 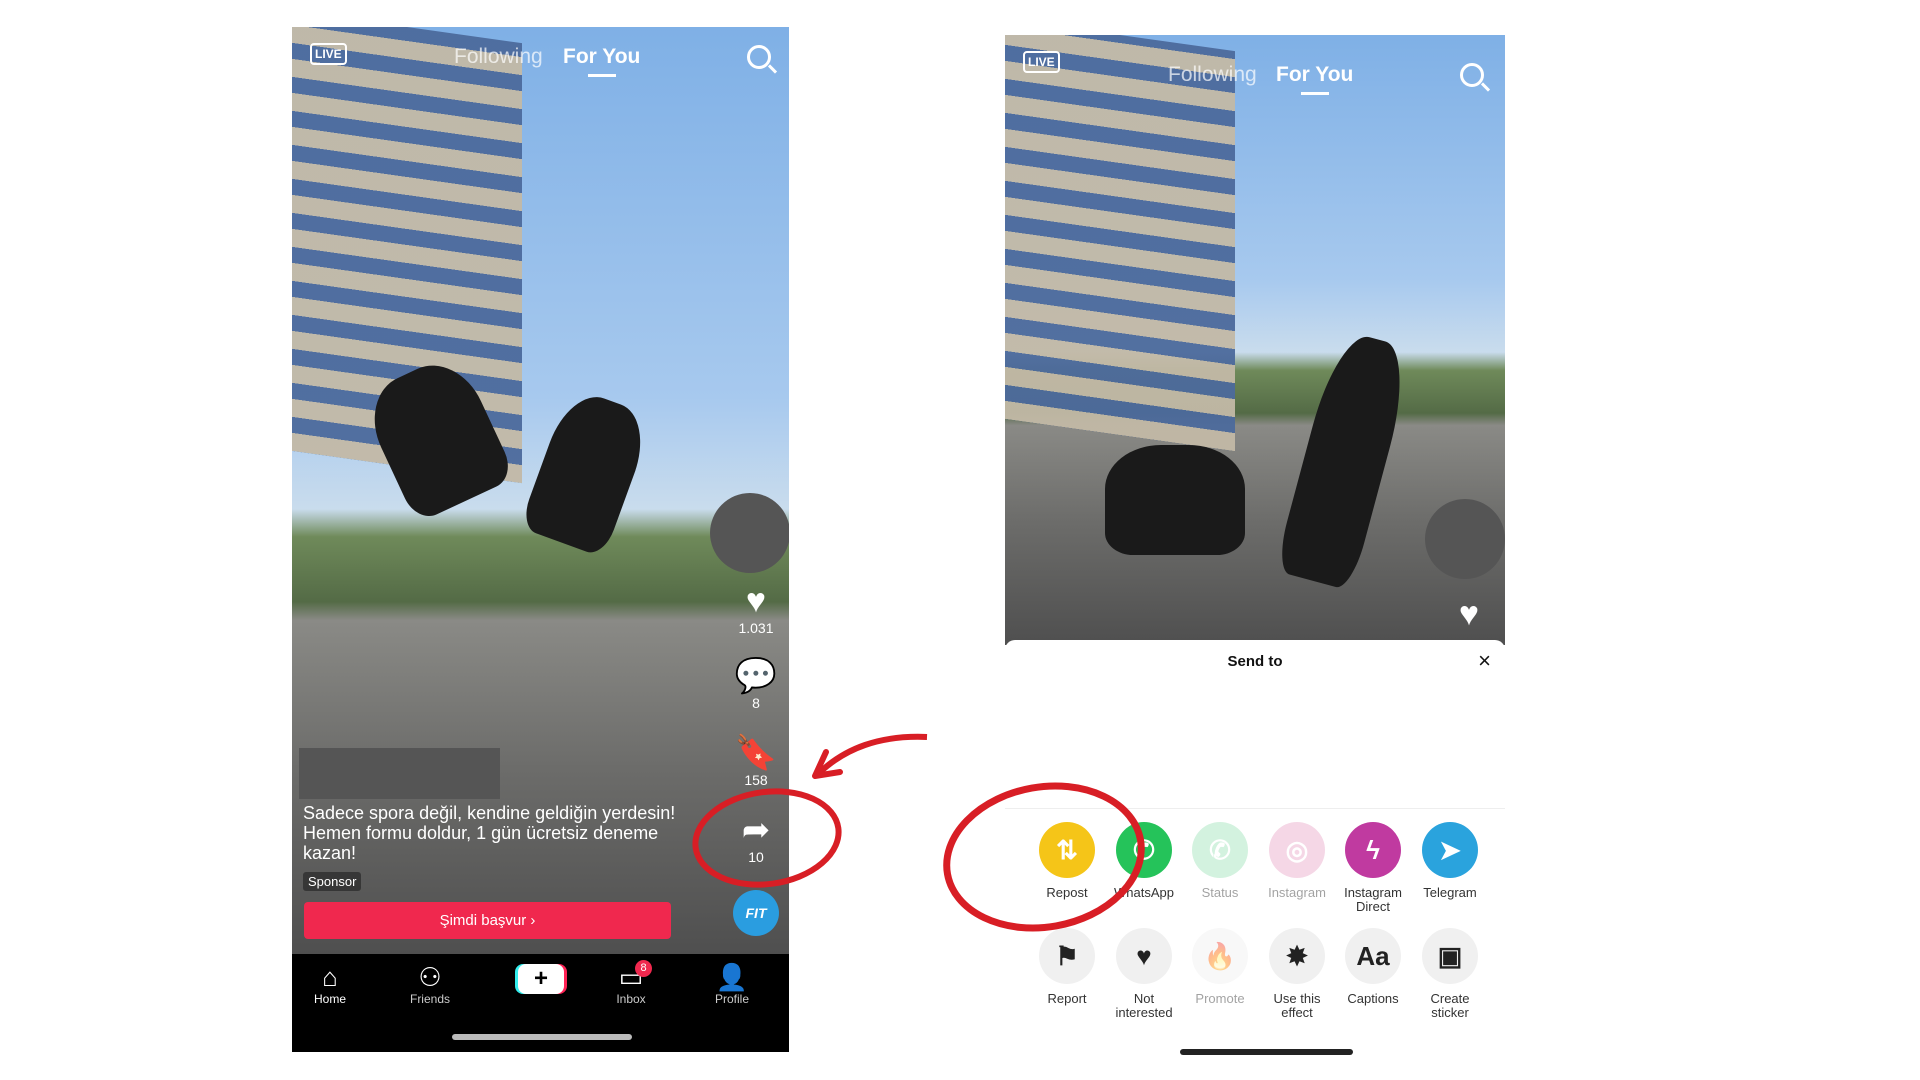 What do you see at coordinates (871, 755) in the screenshot?
I see `annotation-arrow` at bounding box center [871, 755].